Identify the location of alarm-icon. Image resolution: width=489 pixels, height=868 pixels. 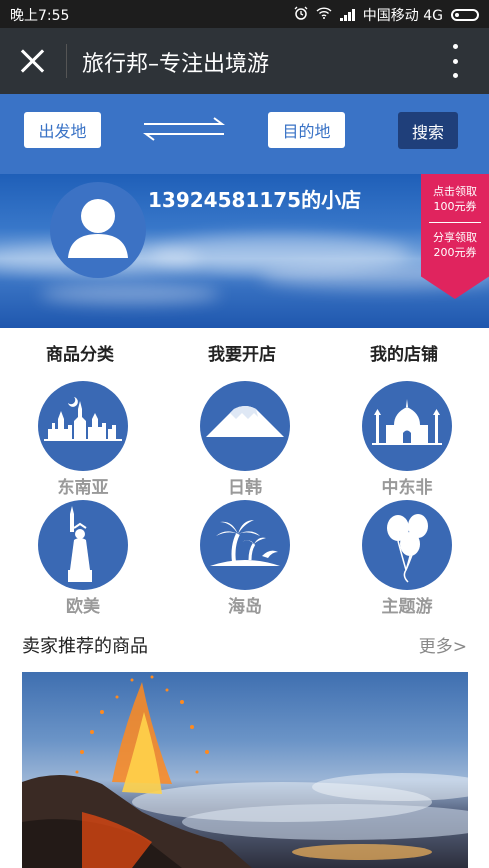
(301, 15).